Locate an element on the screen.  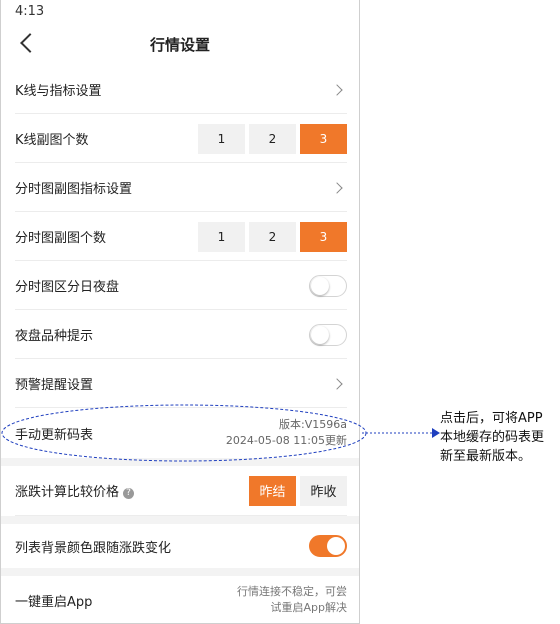
timeshare-split-night-toggle is located at coordinates (328, 285).